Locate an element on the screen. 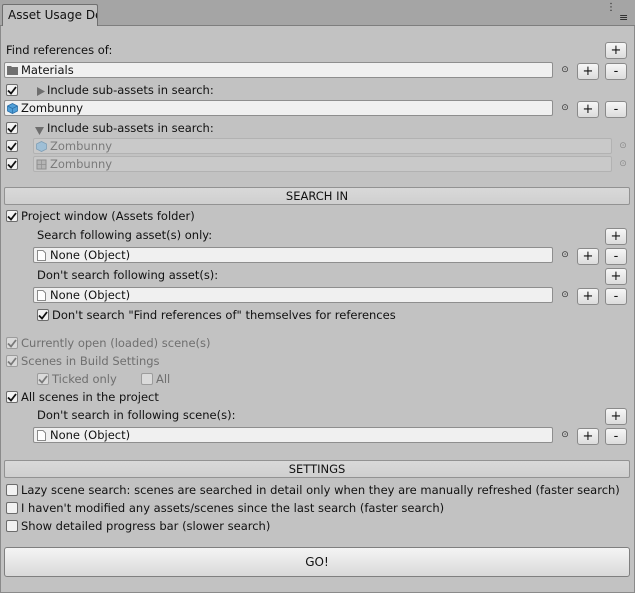 This screenshot has width=635, height=593. search-only-field: None (Object) is located at coordinates (293, 255).